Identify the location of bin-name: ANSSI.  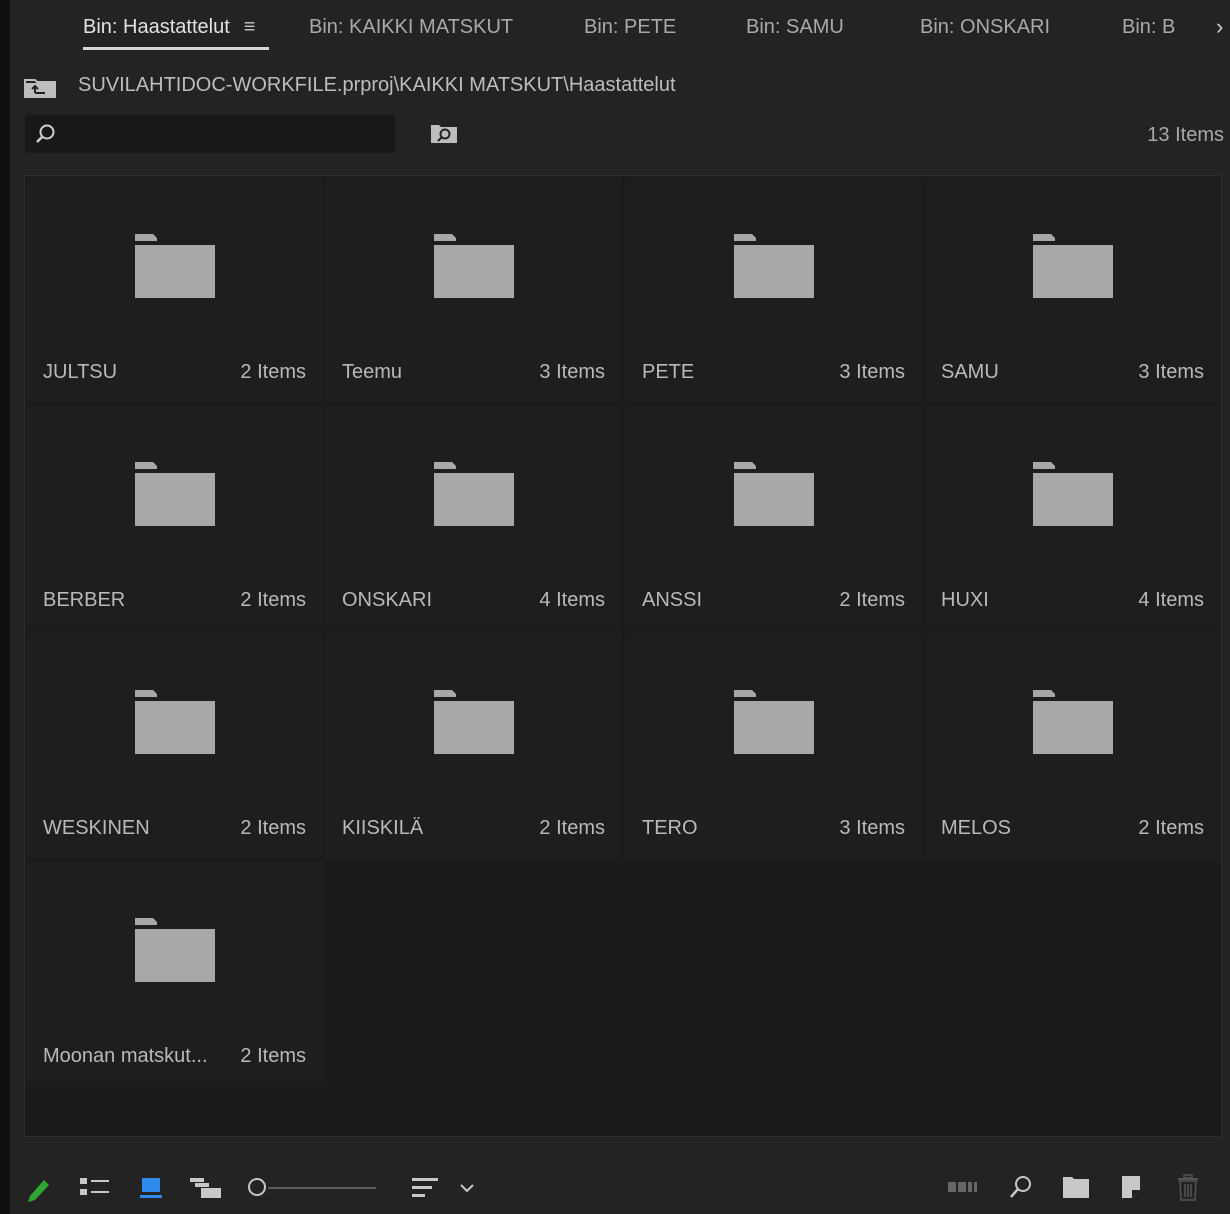
(672, 600).